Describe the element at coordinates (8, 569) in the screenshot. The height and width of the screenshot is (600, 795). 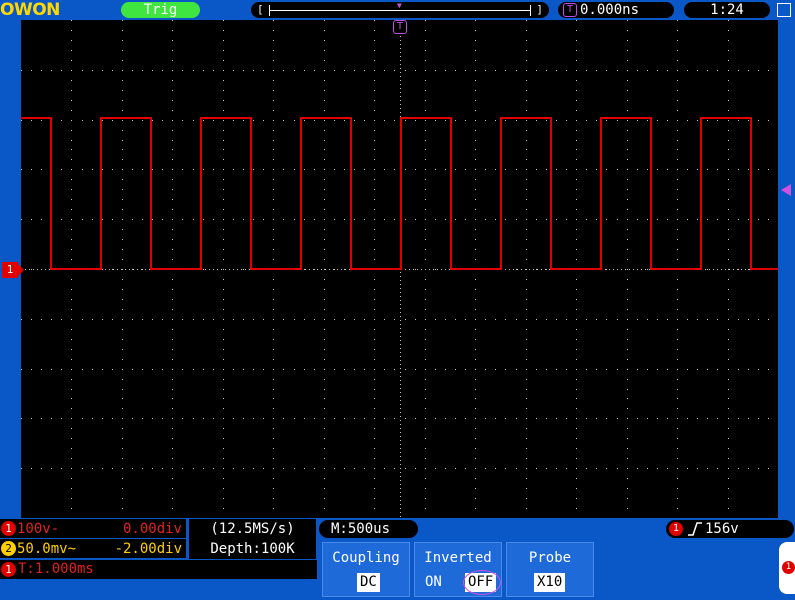
I see `timer-channel-badge: 1` at that location.